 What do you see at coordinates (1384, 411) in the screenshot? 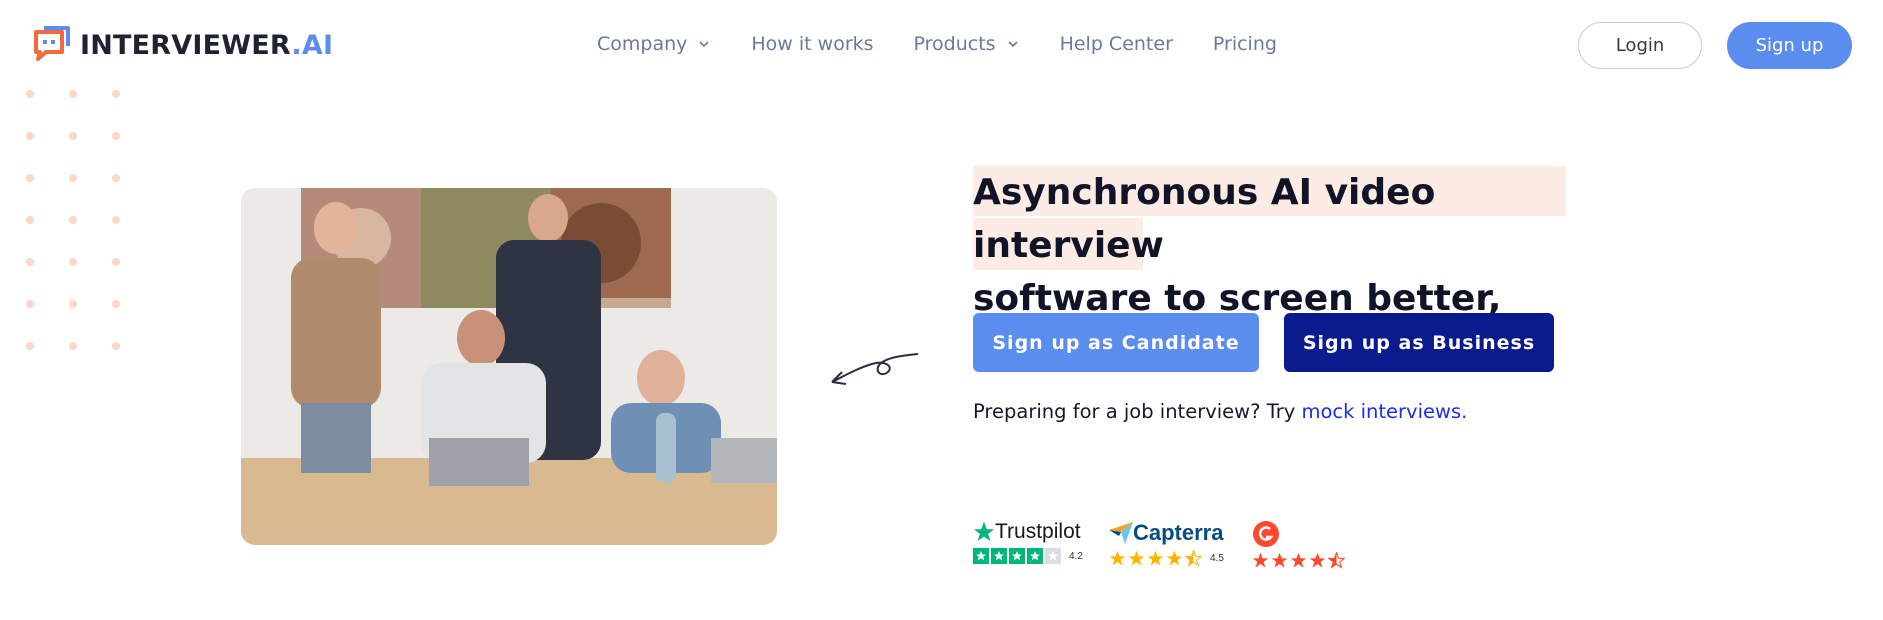
I see `mock-interviews-link: mock interviews.` at bounding box center [1384, 411].